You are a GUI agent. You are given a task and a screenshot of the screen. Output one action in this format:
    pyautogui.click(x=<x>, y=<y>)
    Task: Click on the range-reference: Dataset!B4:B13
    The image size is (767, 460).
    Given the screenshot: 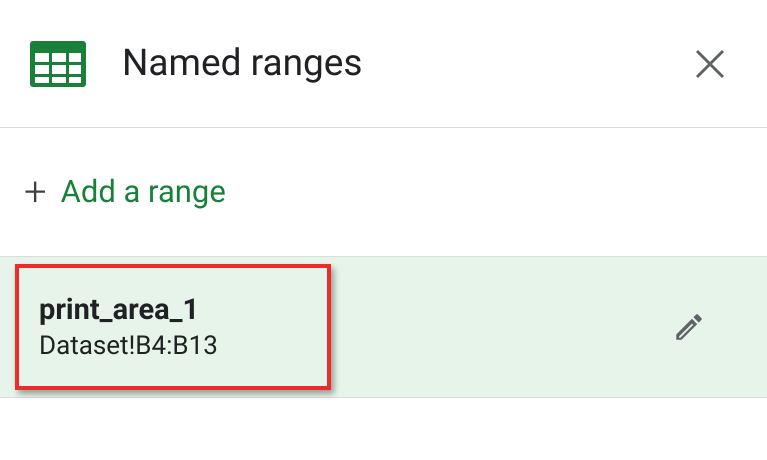 What is the action you would take?
    pyautogui.click(x=129, y=346)
    